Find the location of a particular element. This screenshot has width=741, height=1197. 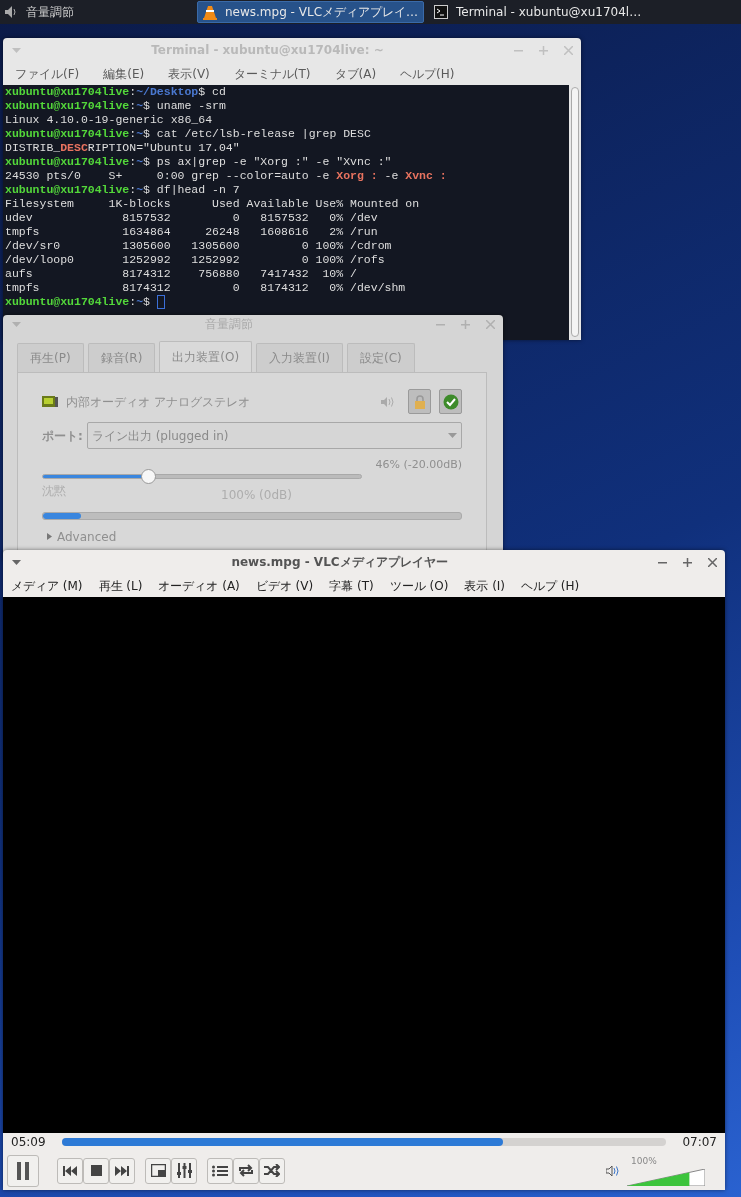

menu-item: 表示(V) is located at coordinates (189, 73).